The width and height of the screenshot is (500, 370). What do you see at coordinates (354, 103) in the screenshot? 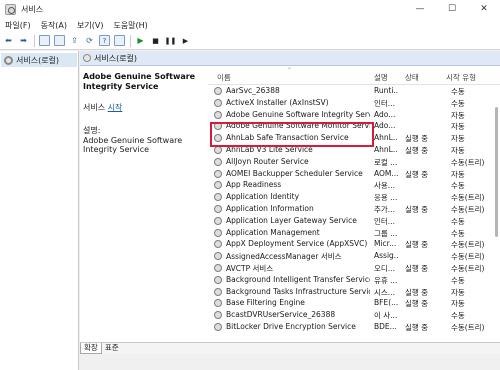
I see `service-row: ActiveX Installer (AxInstSV) 인터... 수동` at bounding box center [354, 103].